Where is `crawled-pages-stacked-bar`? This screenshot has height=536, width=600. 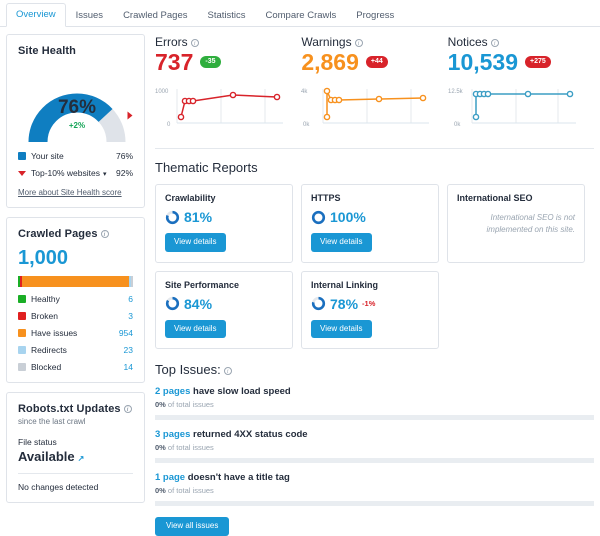
crawled-pages-stacked-bar is located at coordinates (75, 281).